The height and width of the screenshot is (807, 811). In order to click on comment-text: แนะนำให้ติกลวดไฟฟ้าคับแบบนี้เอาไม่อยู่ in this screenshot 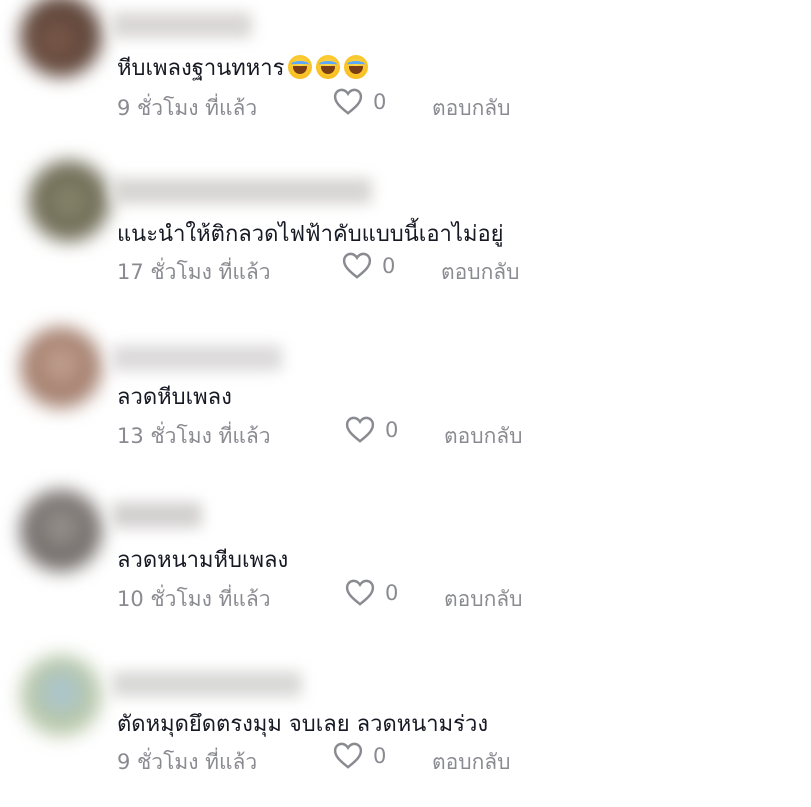, I will do `click(310, 234)`.